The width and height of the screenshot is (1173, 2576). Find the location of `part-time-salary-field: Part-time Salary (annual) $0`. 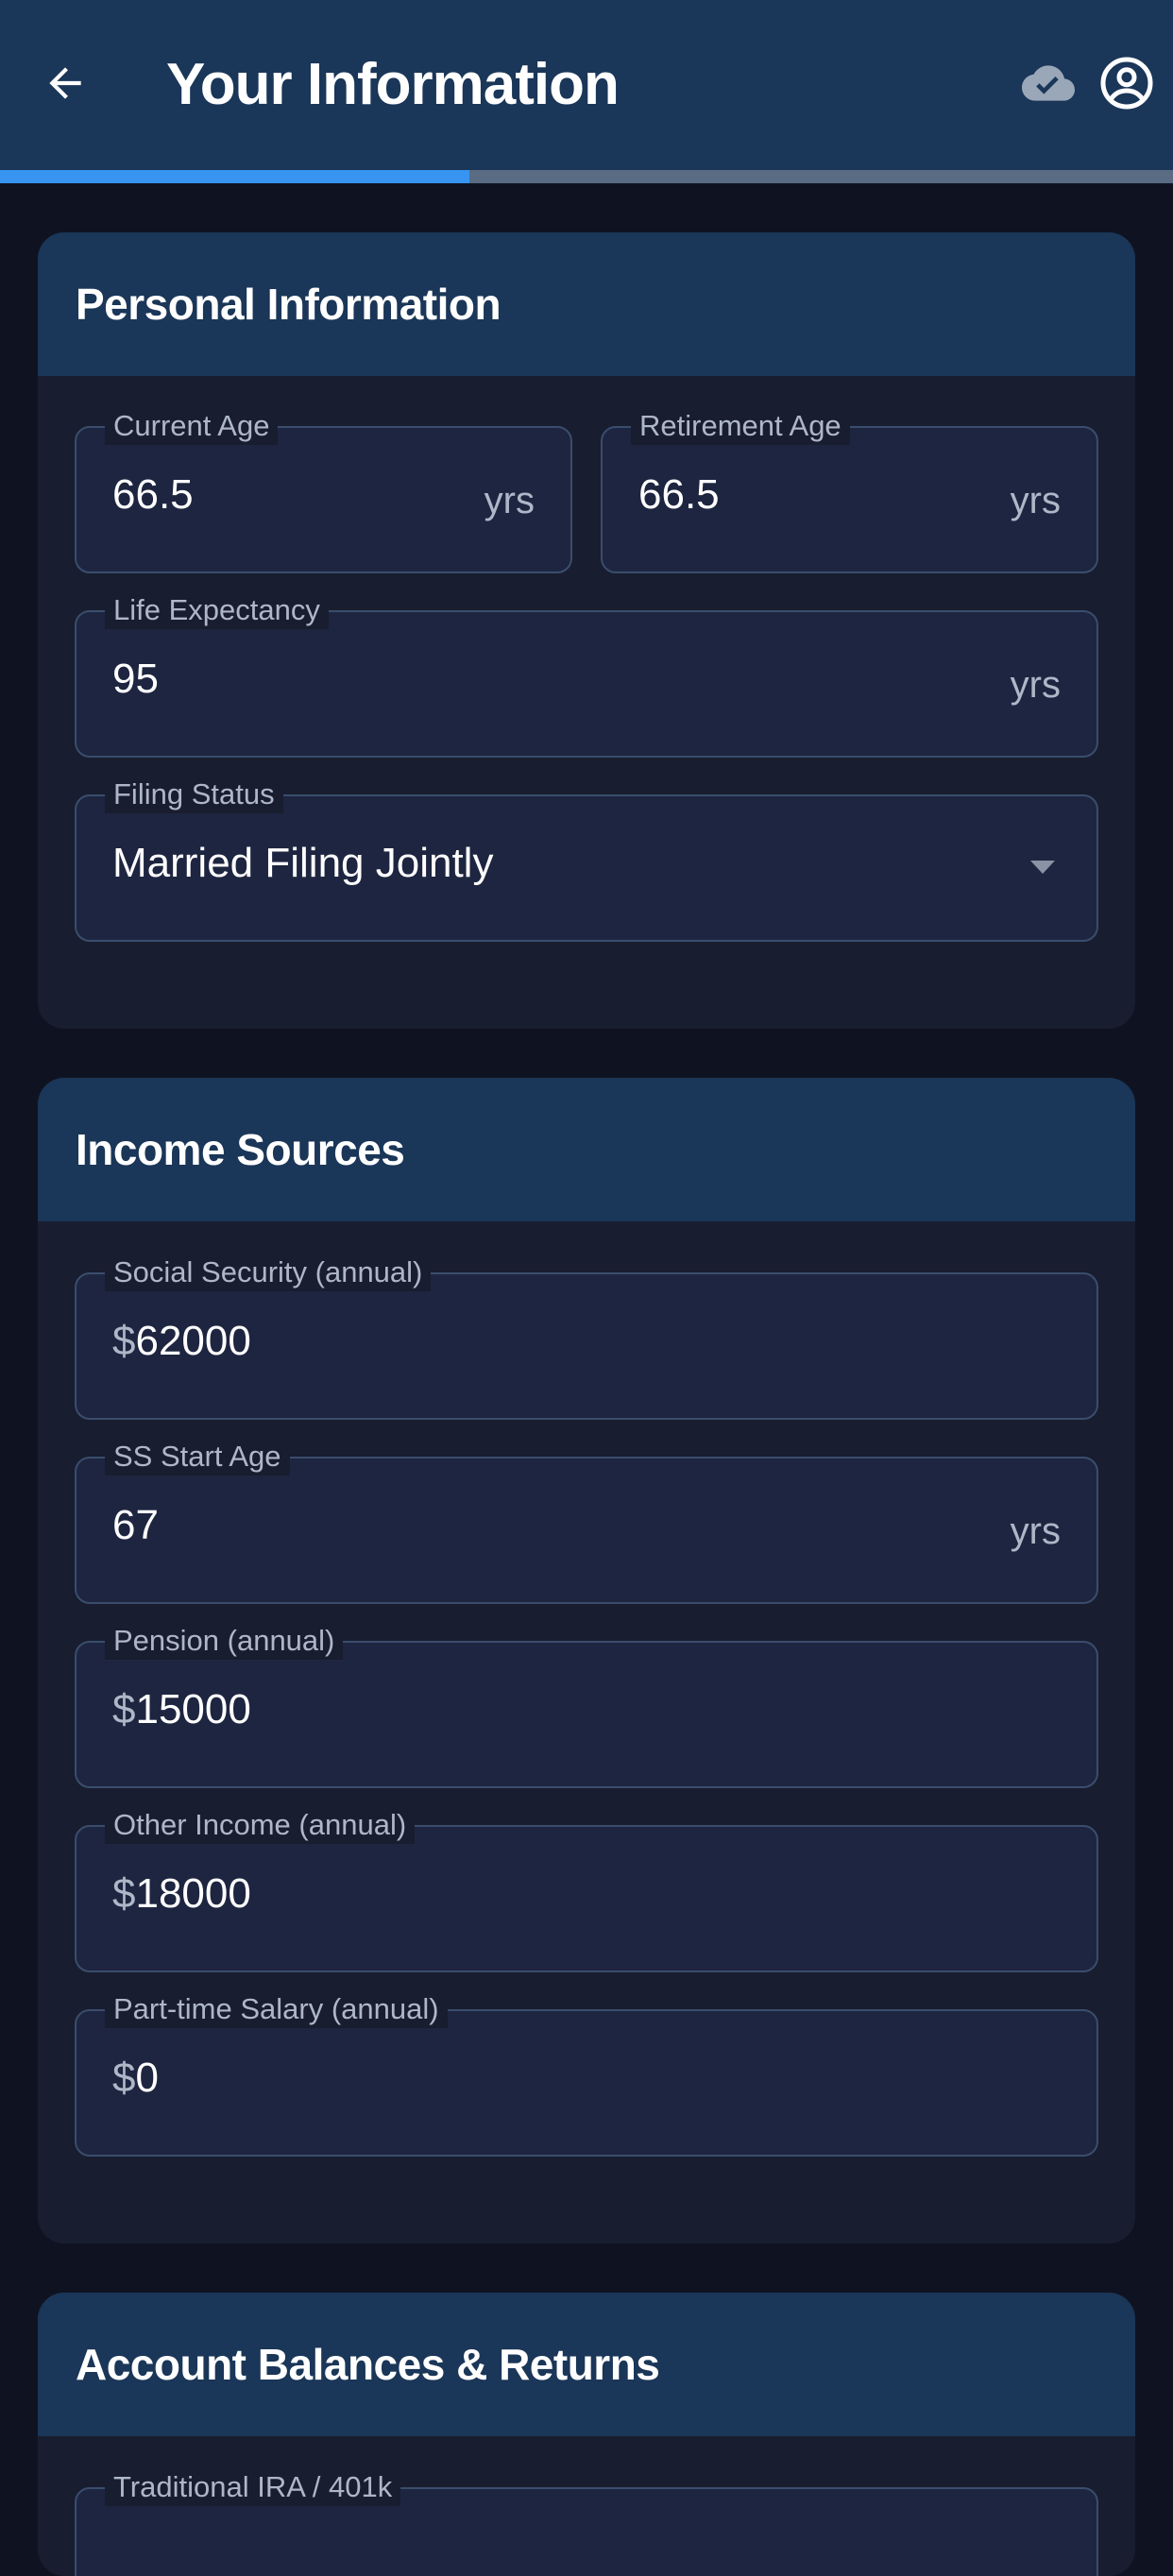

part-time-salary-field: Part-time Salary (annual) $0 is located at coordinates (586, 2074).